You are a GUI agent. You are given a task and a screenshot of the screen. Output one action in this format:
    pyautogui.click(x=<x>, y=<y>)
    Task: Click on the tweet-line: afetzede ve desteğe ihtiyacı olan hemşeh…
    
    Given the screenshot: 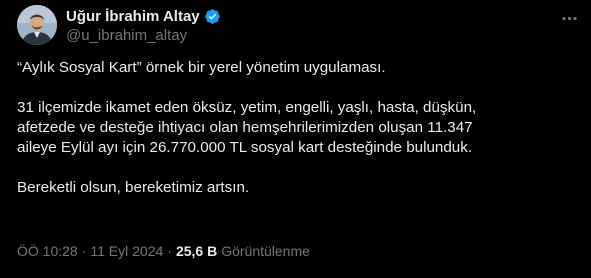 What is the action you would take?
    pyautogui.click(x=245, y=127)
    